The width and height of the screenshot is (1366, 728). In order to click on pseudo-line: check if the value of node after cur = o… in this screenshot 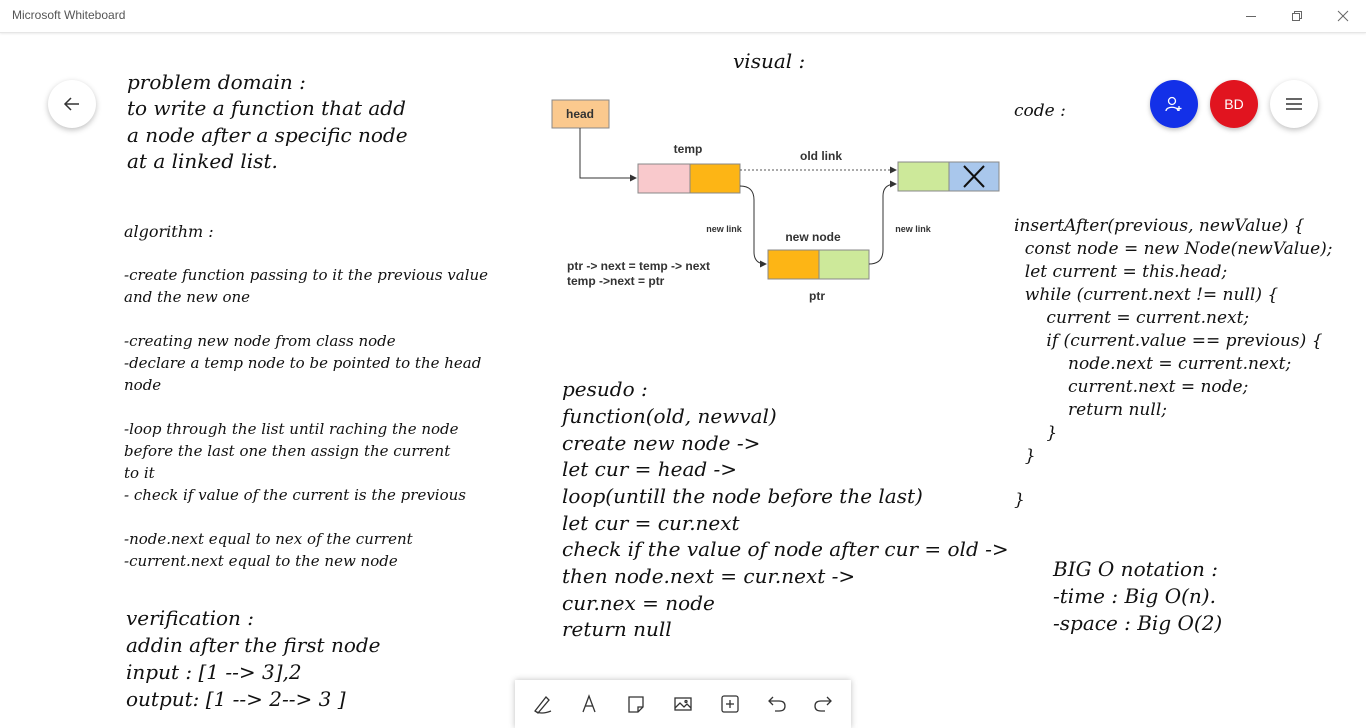, I will do `click(785, 549)`.